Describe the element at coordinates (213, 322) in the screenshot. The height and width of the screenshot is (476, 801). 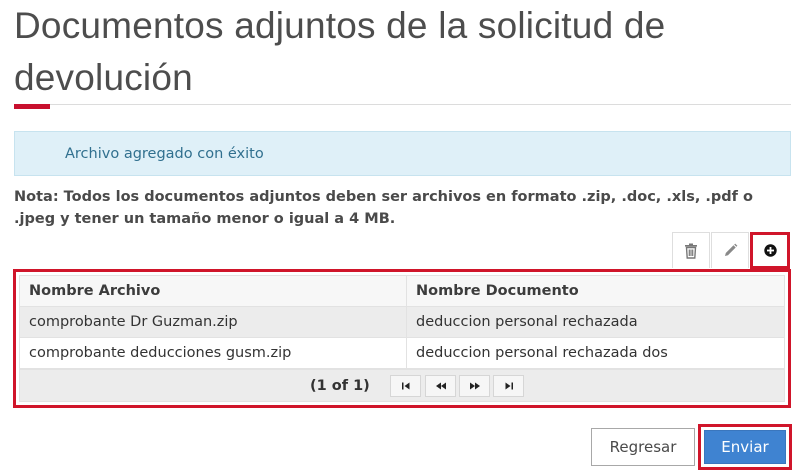
I see `cell-file-name: comprobante Dr Guzman.zip` at that location.